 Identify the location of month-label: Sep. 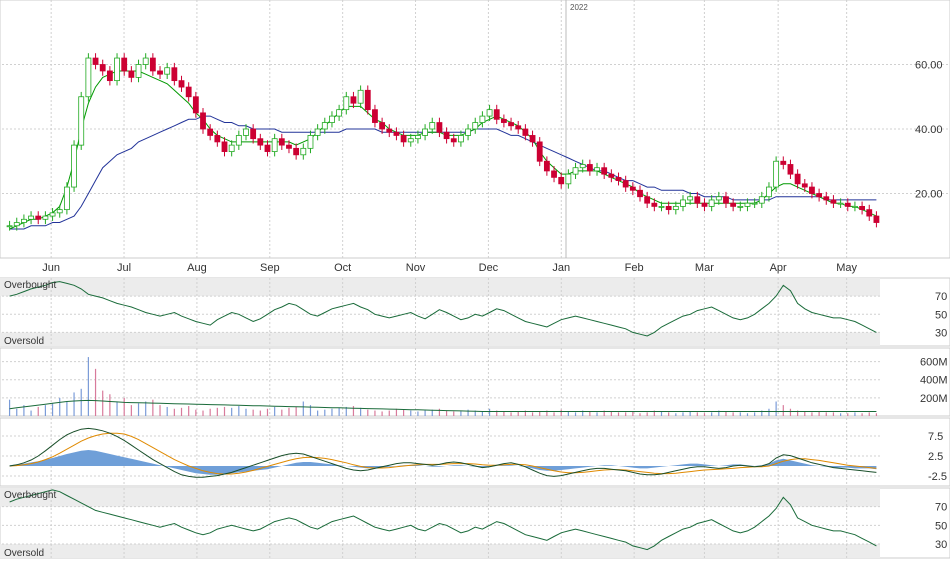
(270, 268).